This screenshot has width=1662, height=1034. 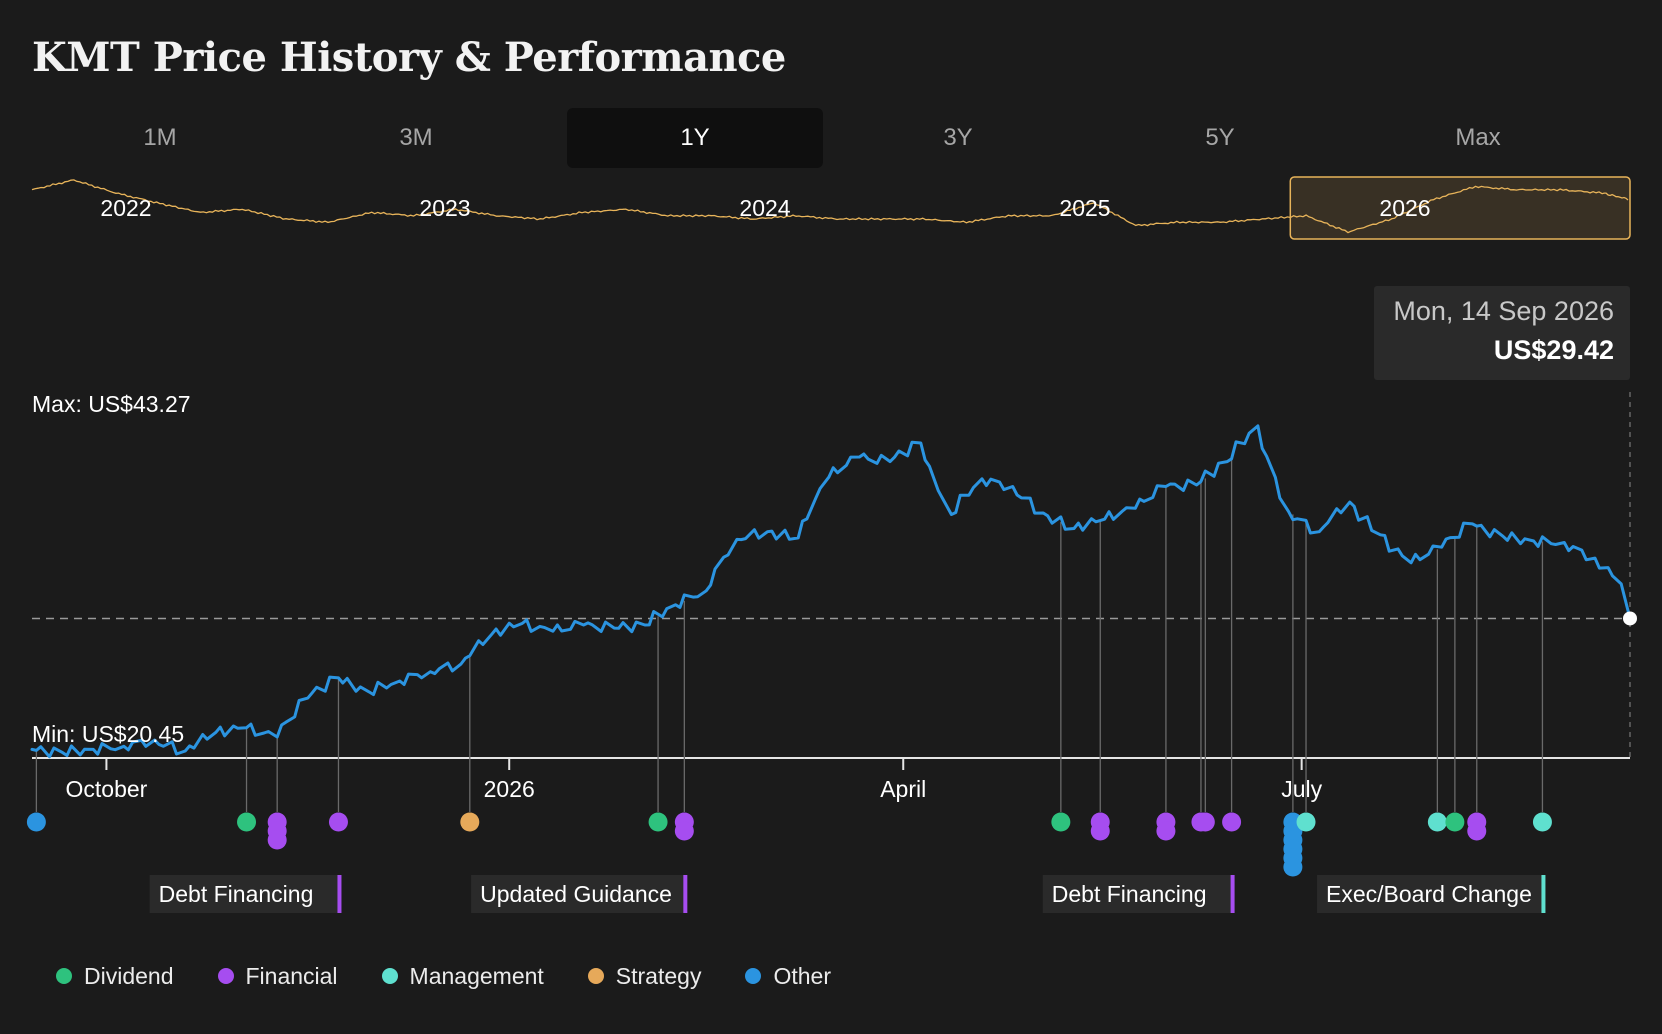 What do you see at coordinates (764, 208) in the screenshot?
I see `overview-year-label: 2024` at bounding box center [764, 208].